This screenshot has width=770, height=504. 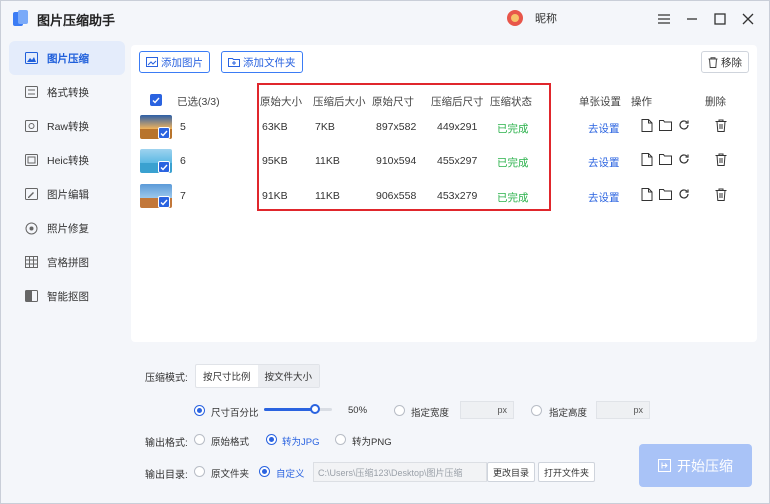 What do you see at coordinates (372, 442) in the screenshot?
I see `format-png-label: 转为PNG` at bounding box center [372, 442].